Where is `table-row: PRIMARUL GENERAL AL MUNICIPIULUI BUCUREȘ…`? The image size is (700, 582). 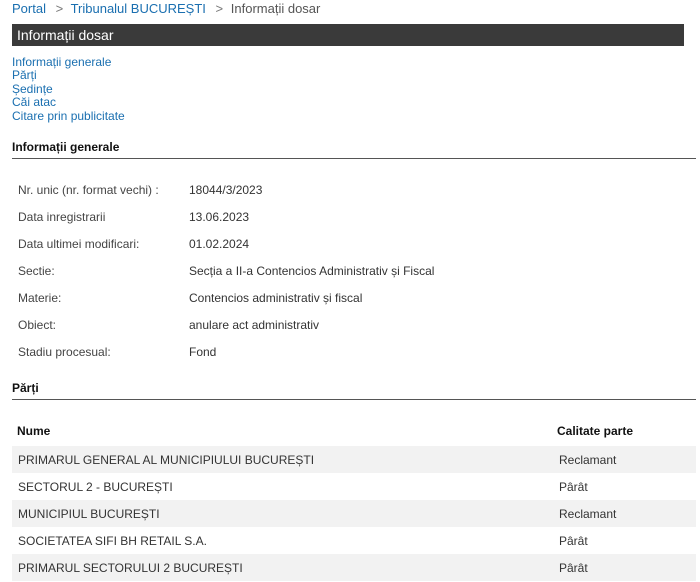
table-row: PRIMARUL GENERAL AL MUNICIPIULUI BUCUREȘ… is located at coordinates (354, 459).